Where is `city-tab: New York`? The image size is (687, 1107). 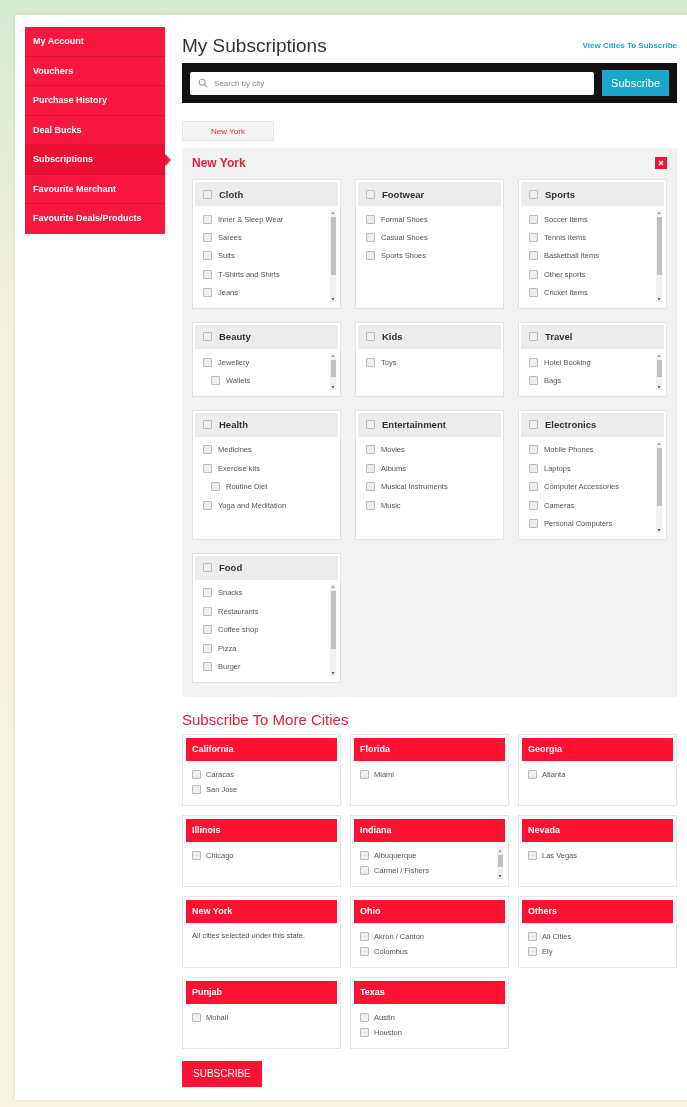 city-tab: New York is located at coordinates (228, 131).